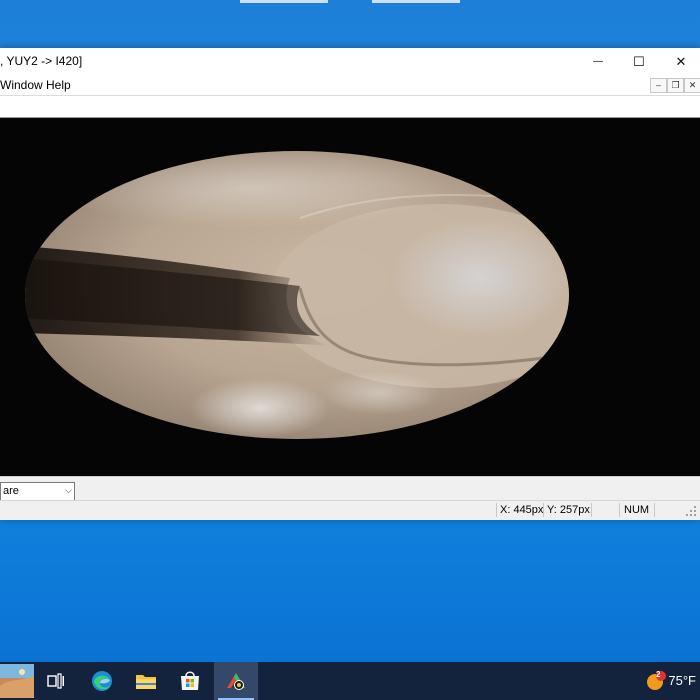 The height and width of the screenshot is (700, 700). What do you see at coordinates (350, 488) in the screenshot?
I see `bottom-panel: are ⌵` at bounding box center [350, 488].